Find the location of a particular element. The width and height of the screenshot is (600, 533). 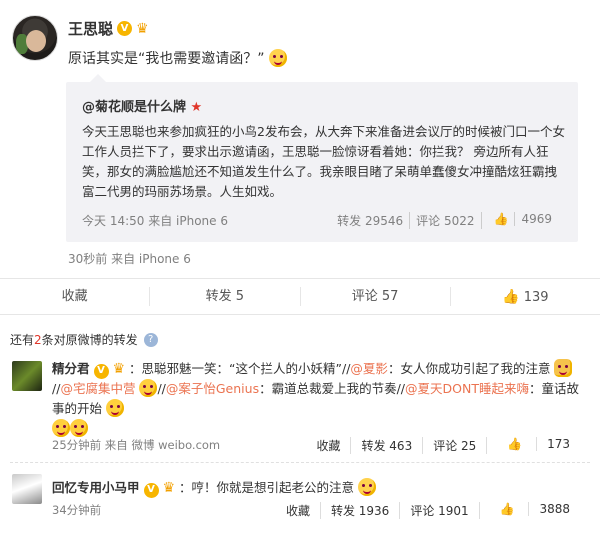

action-bar: 收藏 转发 5 评论 57 👍 139 is located at coordinates (300, 296).